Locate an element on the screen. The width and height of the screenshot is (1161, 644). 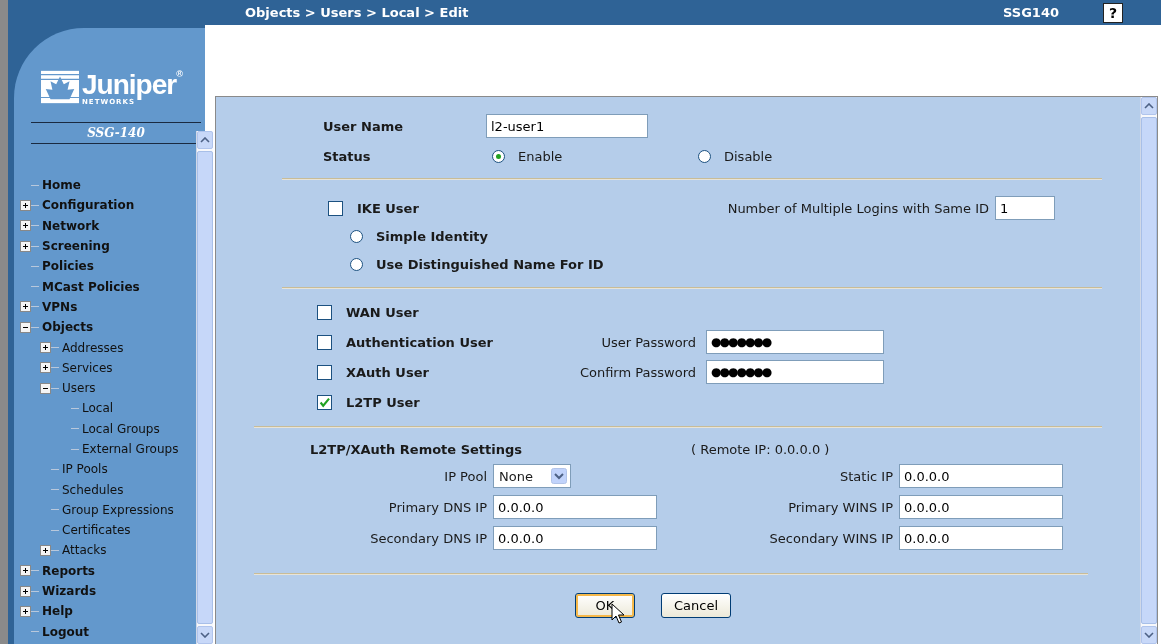
nav-item: Objects is located at coordinates (68, 327).